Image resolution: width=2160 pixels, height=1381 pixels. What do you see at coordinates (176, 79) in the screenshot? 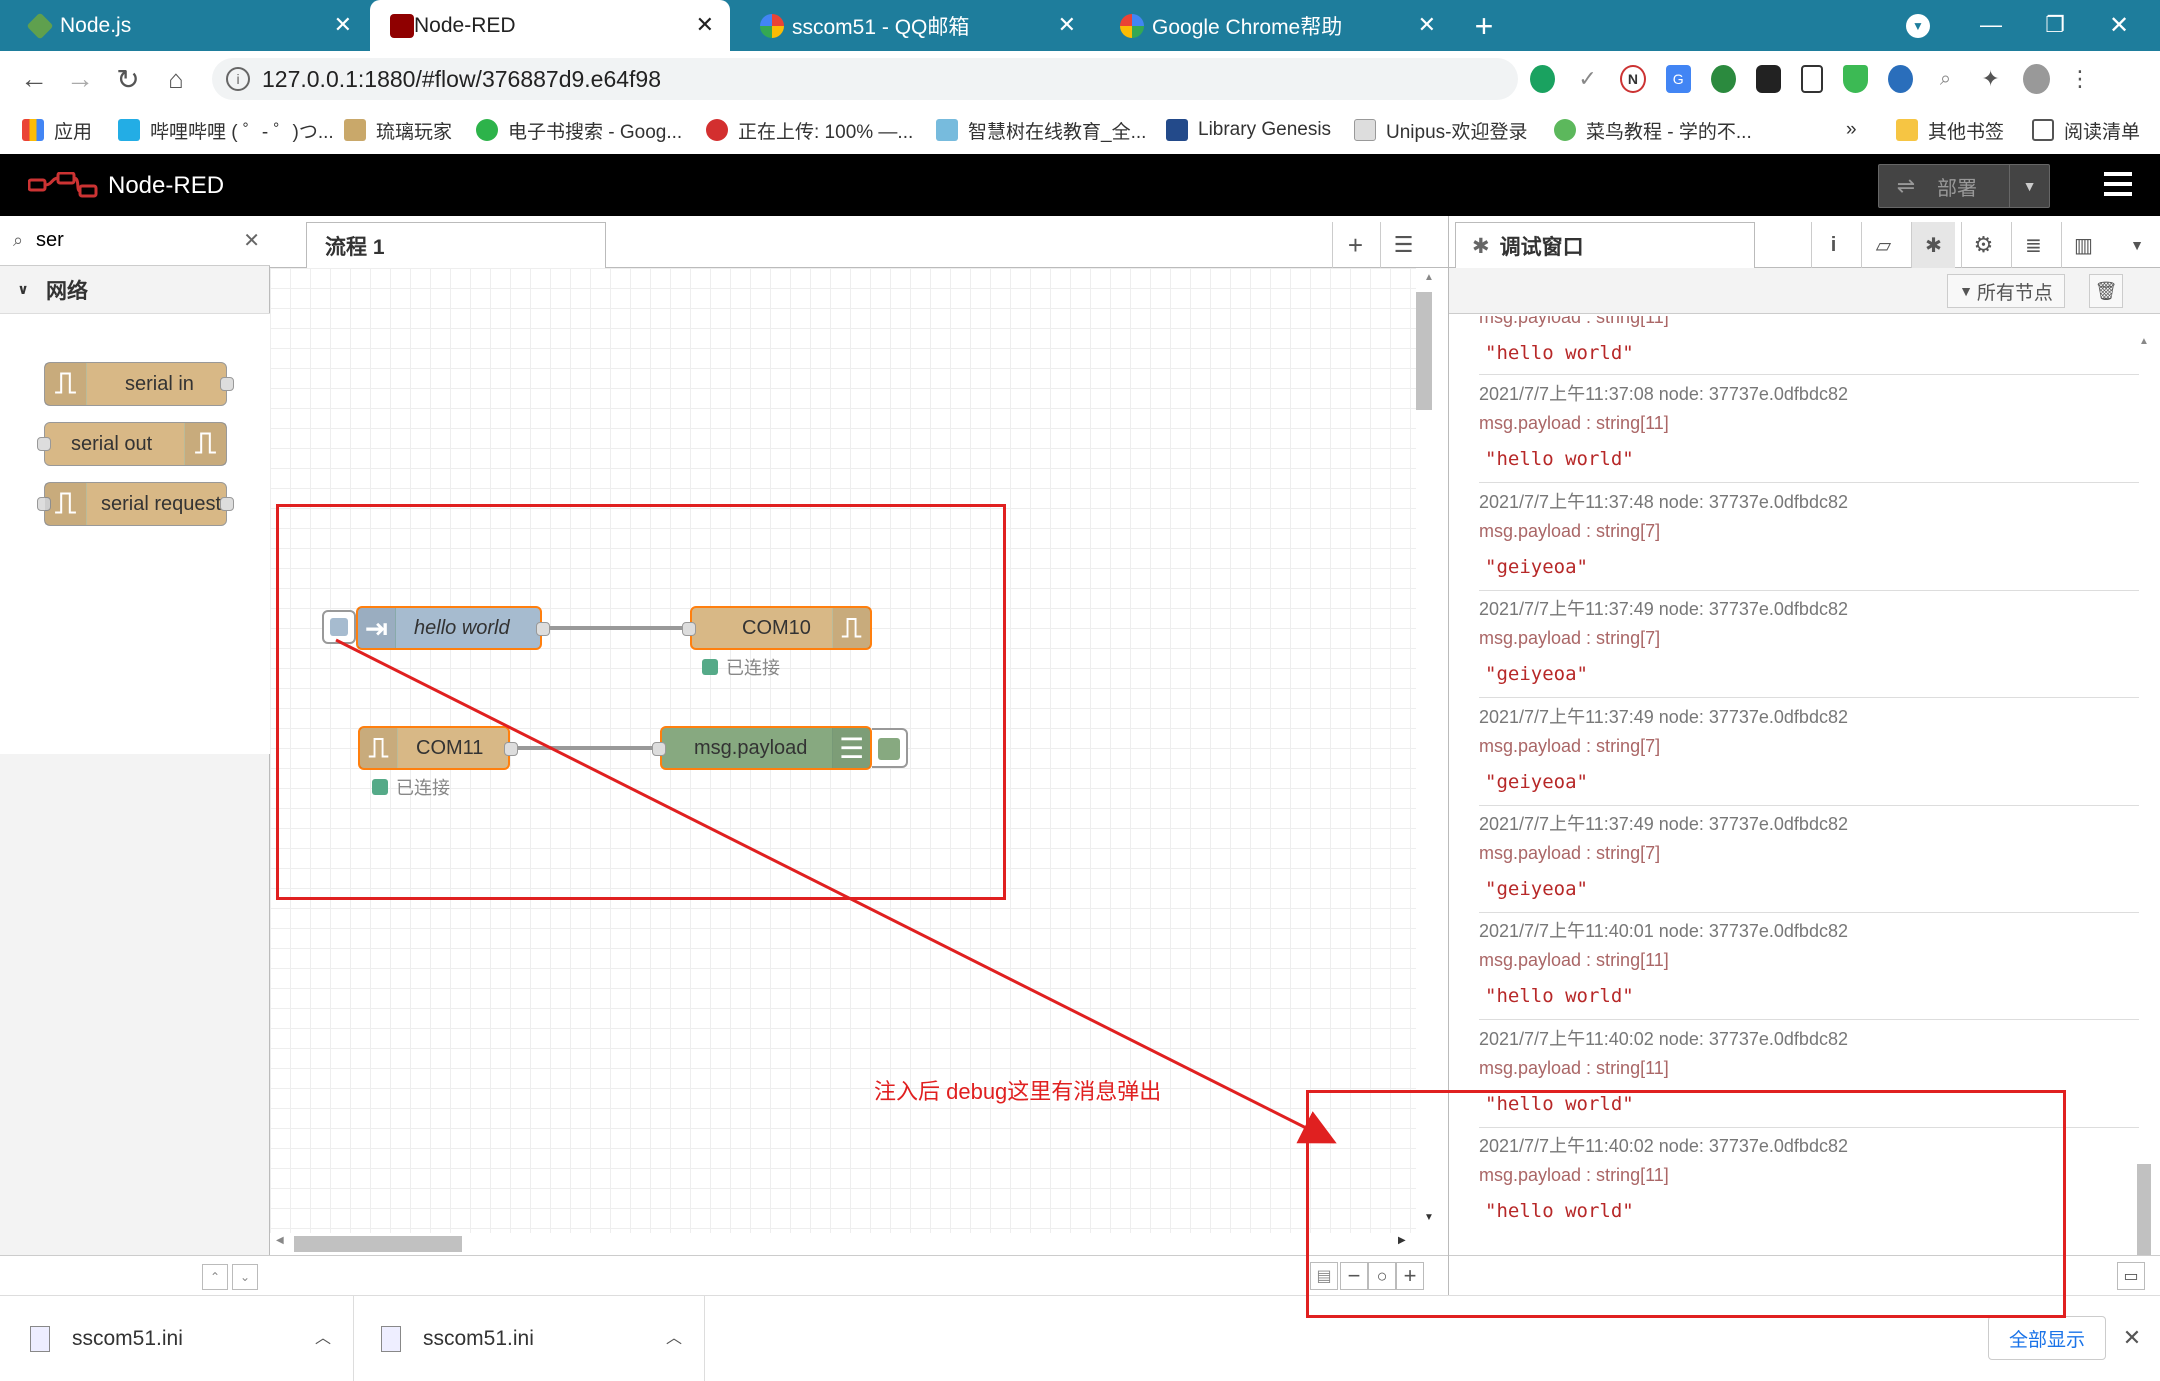
I see `home-icon: ⌂` at bounding box center [176, 79].